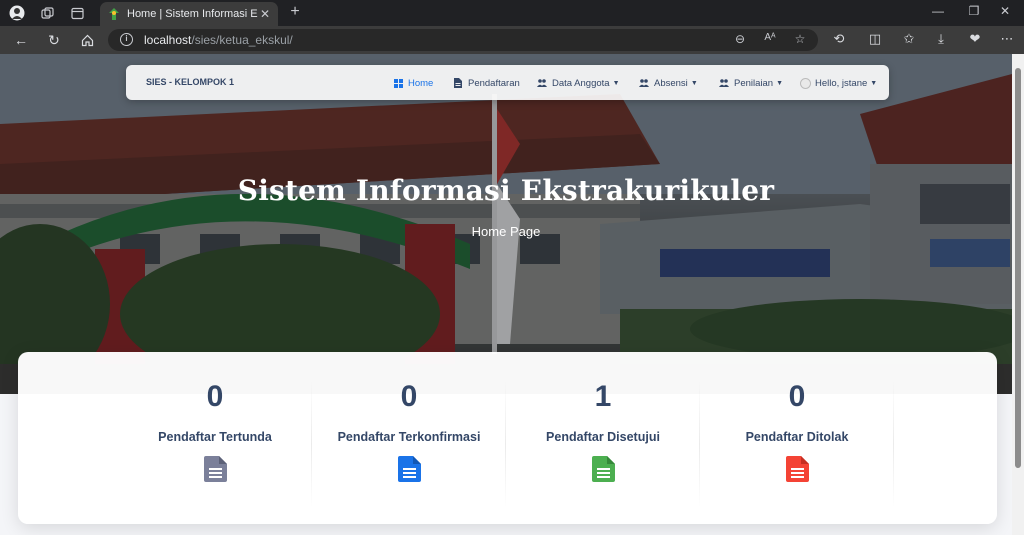  Describe the element at coordinates (893, 444) in the screenshot. I see `divider` at that location.